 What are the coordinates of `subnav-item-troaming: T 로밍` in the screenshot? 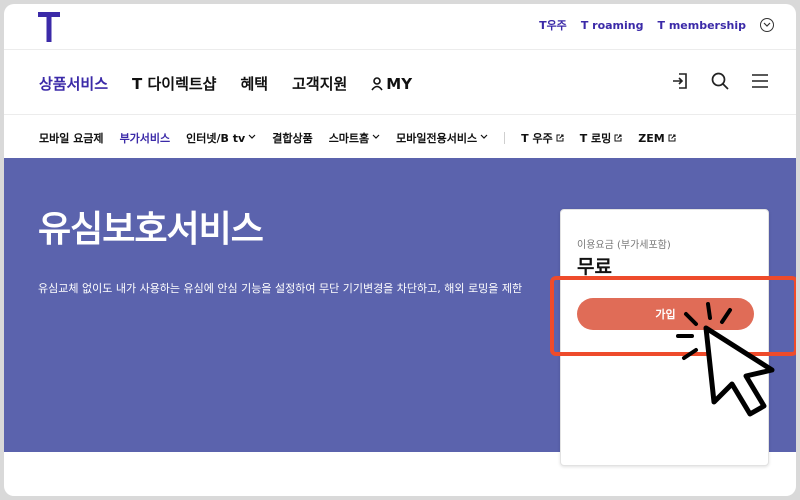 It's located at (601, 138).